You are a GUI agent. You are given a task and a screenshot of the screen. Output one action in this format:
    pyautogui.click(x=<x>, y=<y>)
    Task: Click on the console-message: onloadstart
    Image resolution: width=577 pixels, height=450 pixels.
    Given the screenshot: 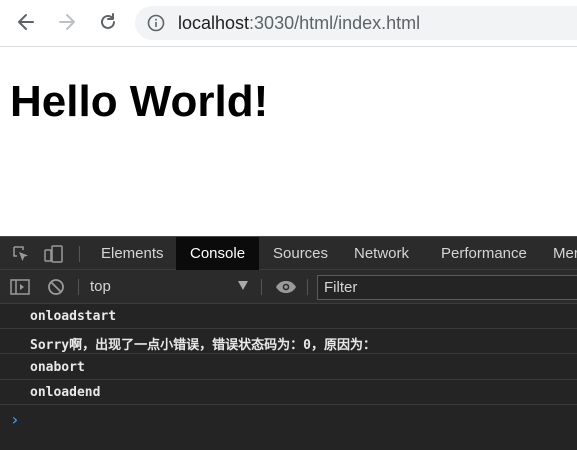 What is the action you would take?
    pyautogui.click(x=288, y=316)
    